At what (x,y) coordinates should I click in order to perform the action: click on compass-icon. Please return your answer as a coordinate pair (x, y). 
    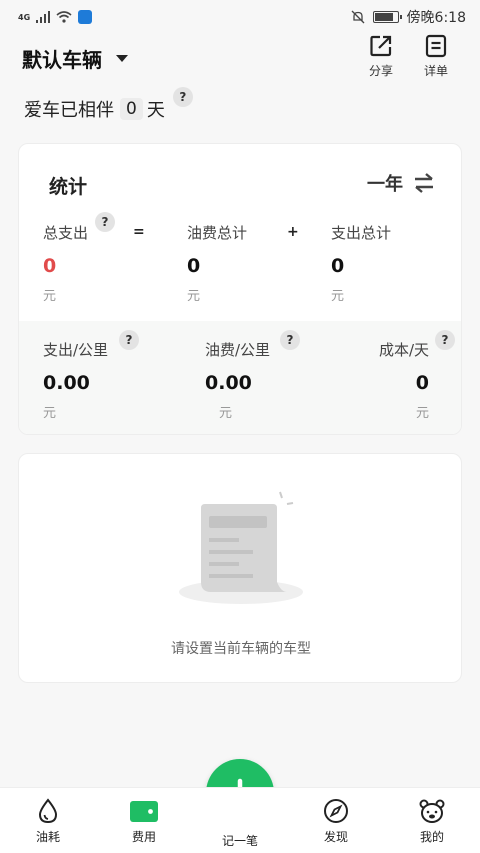
    Looking at the image, I should click on (336, 811).